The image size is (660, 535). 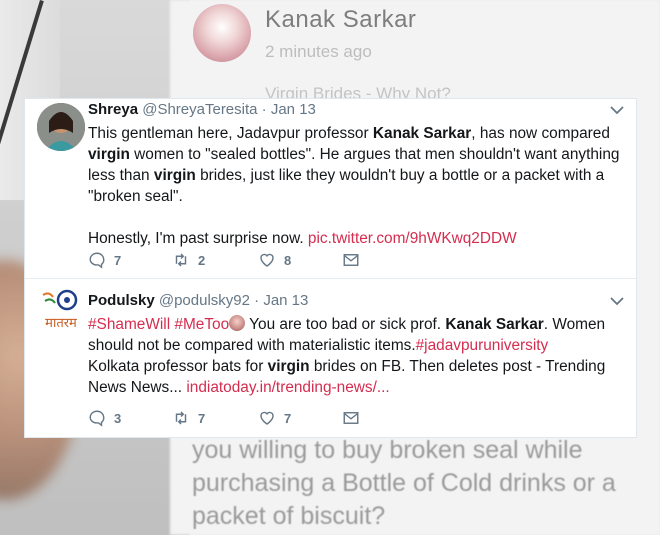 I want to click on retweet-button: 2, so click(x=188, y=260).